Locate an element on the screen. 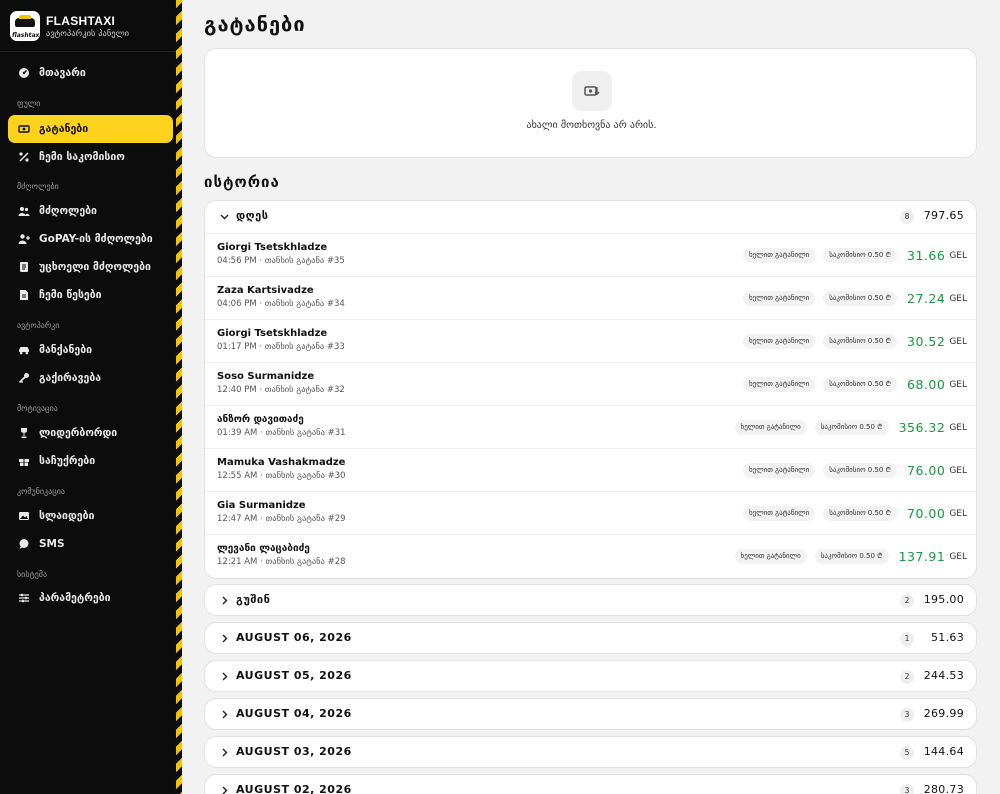  sidebar-item-sms: SMS is located at coordinates (90, 544).